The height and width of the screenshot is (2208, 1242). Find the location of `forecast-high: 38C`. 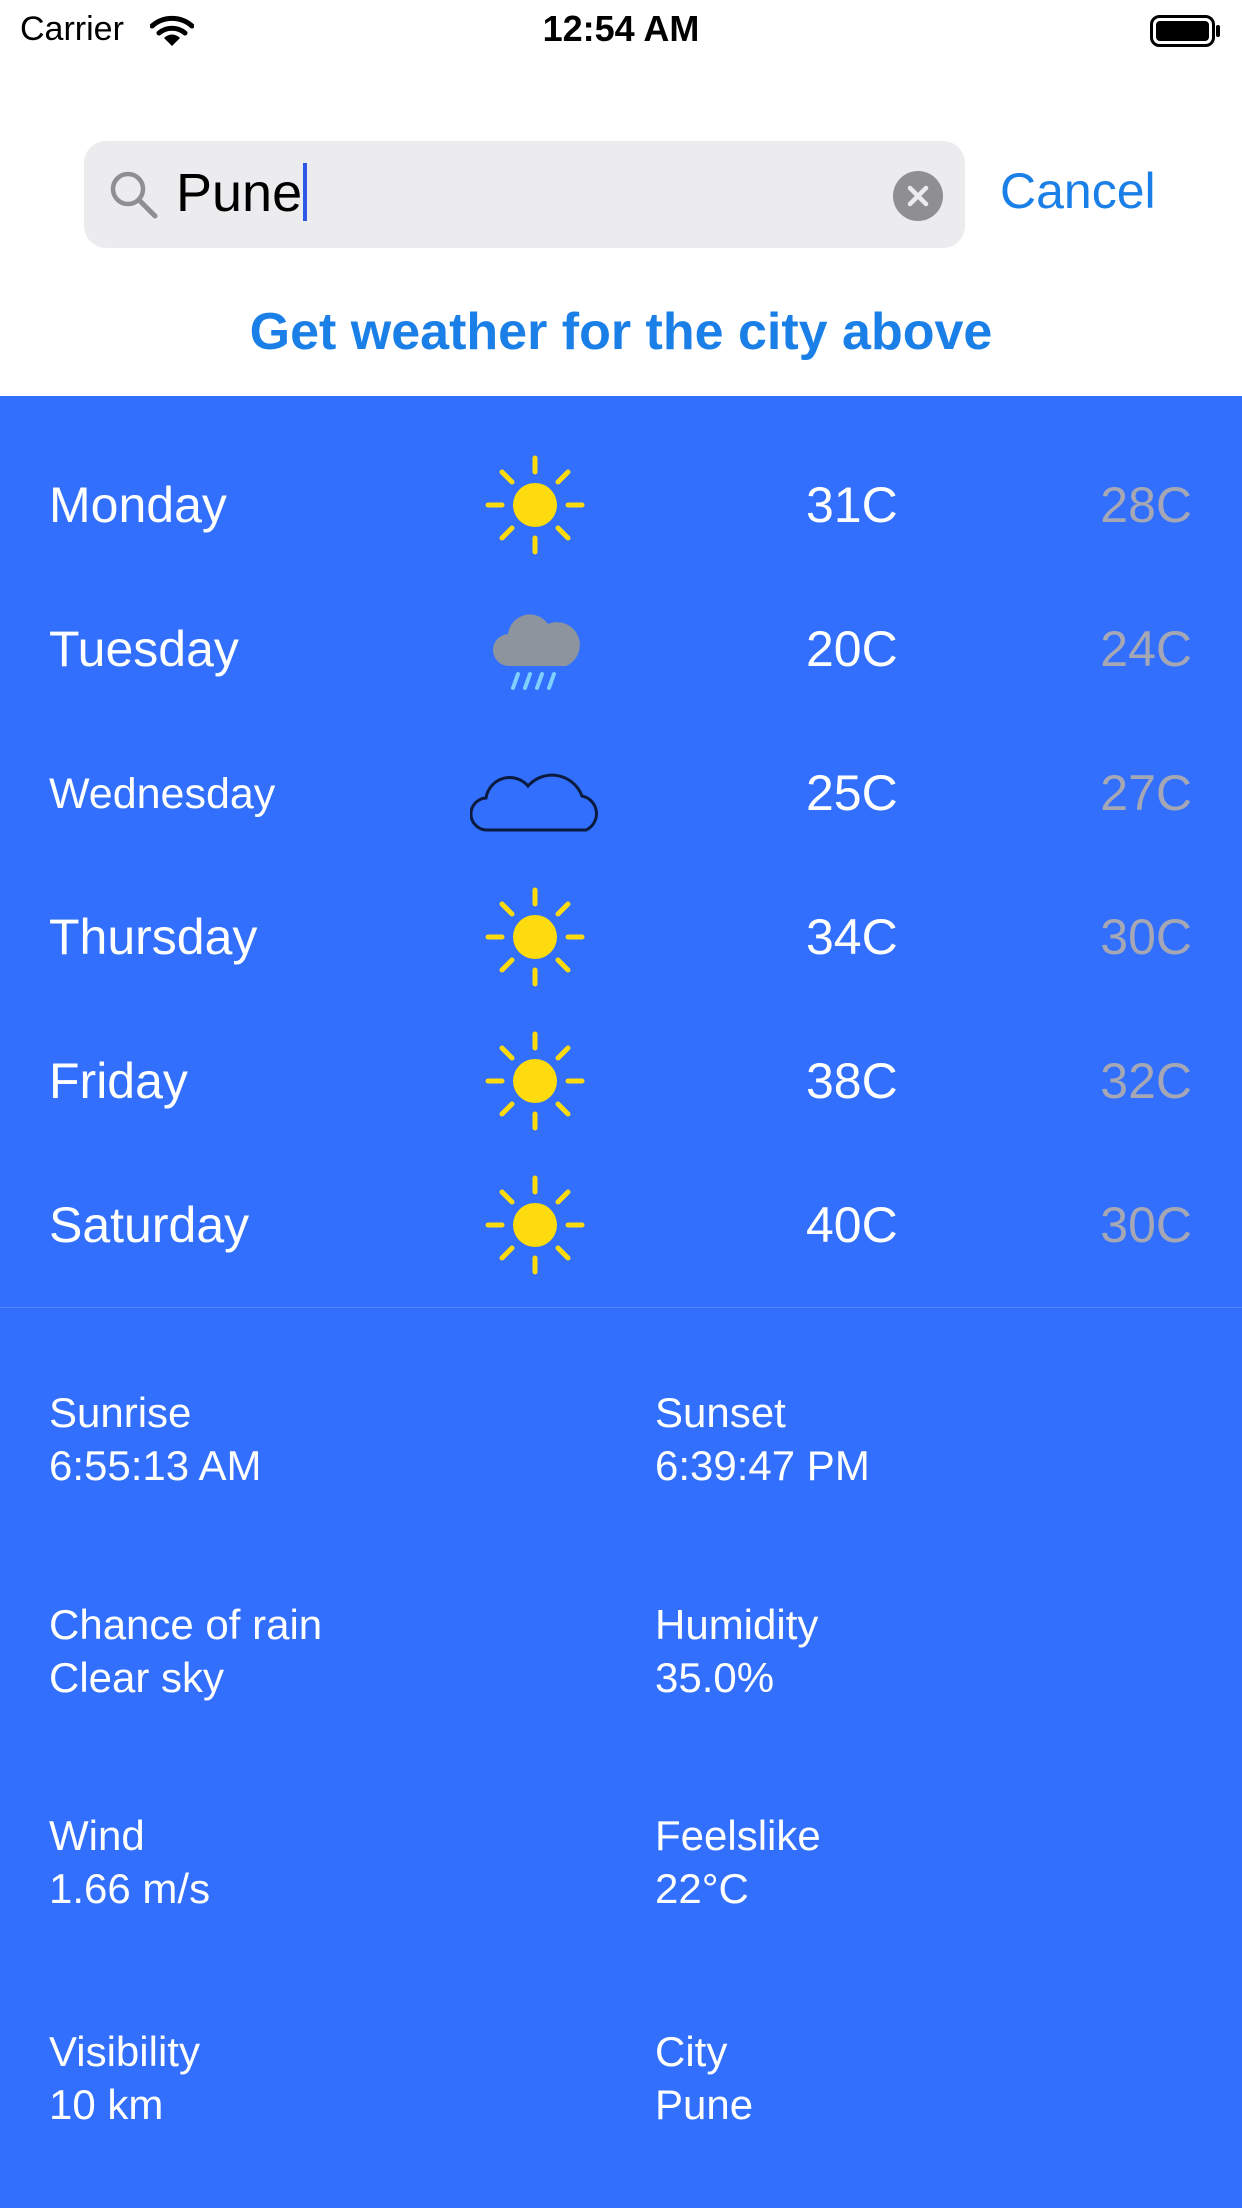

forecast-high: 38C is located at coordinates (852, 1081).